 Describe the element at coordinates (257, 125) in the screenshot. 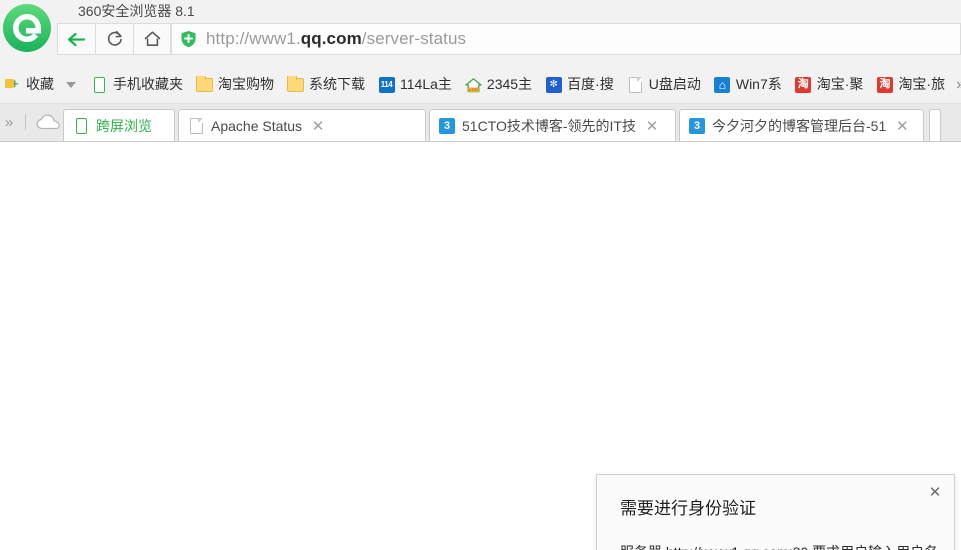

I see `tab-label: Apache Status` at that location.